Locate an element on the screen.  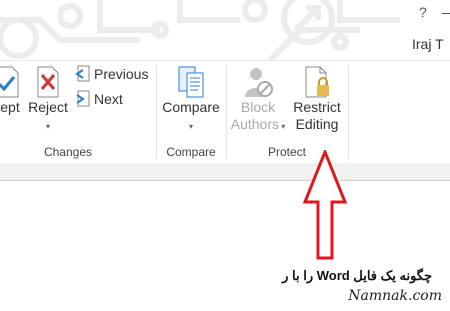
restrict-editing-button: Restrict Editing is located at coordinates (317, 99).